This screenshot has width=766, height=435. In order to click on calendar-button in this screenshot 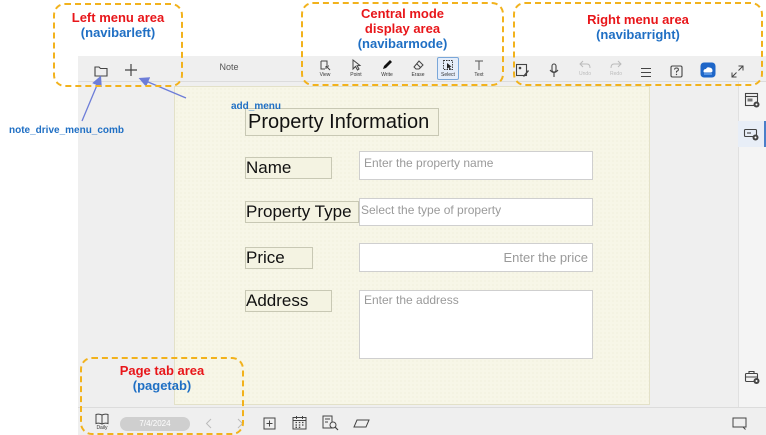, I will do `click(299, 422)`.